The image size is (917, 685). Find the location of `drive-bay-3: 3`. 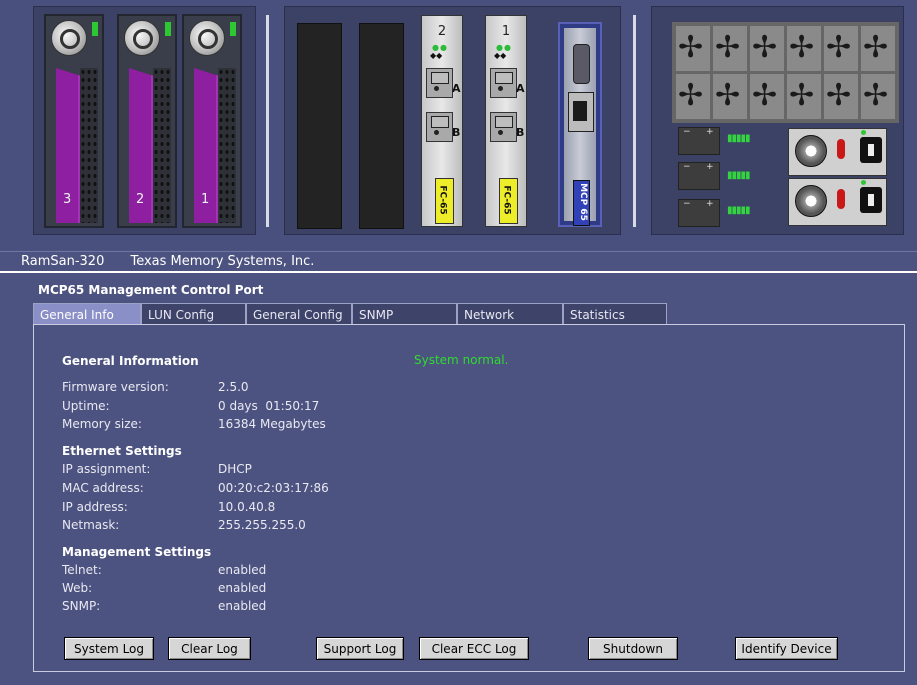

drive-bay-3: 3 is located at coordinates (74, 121).